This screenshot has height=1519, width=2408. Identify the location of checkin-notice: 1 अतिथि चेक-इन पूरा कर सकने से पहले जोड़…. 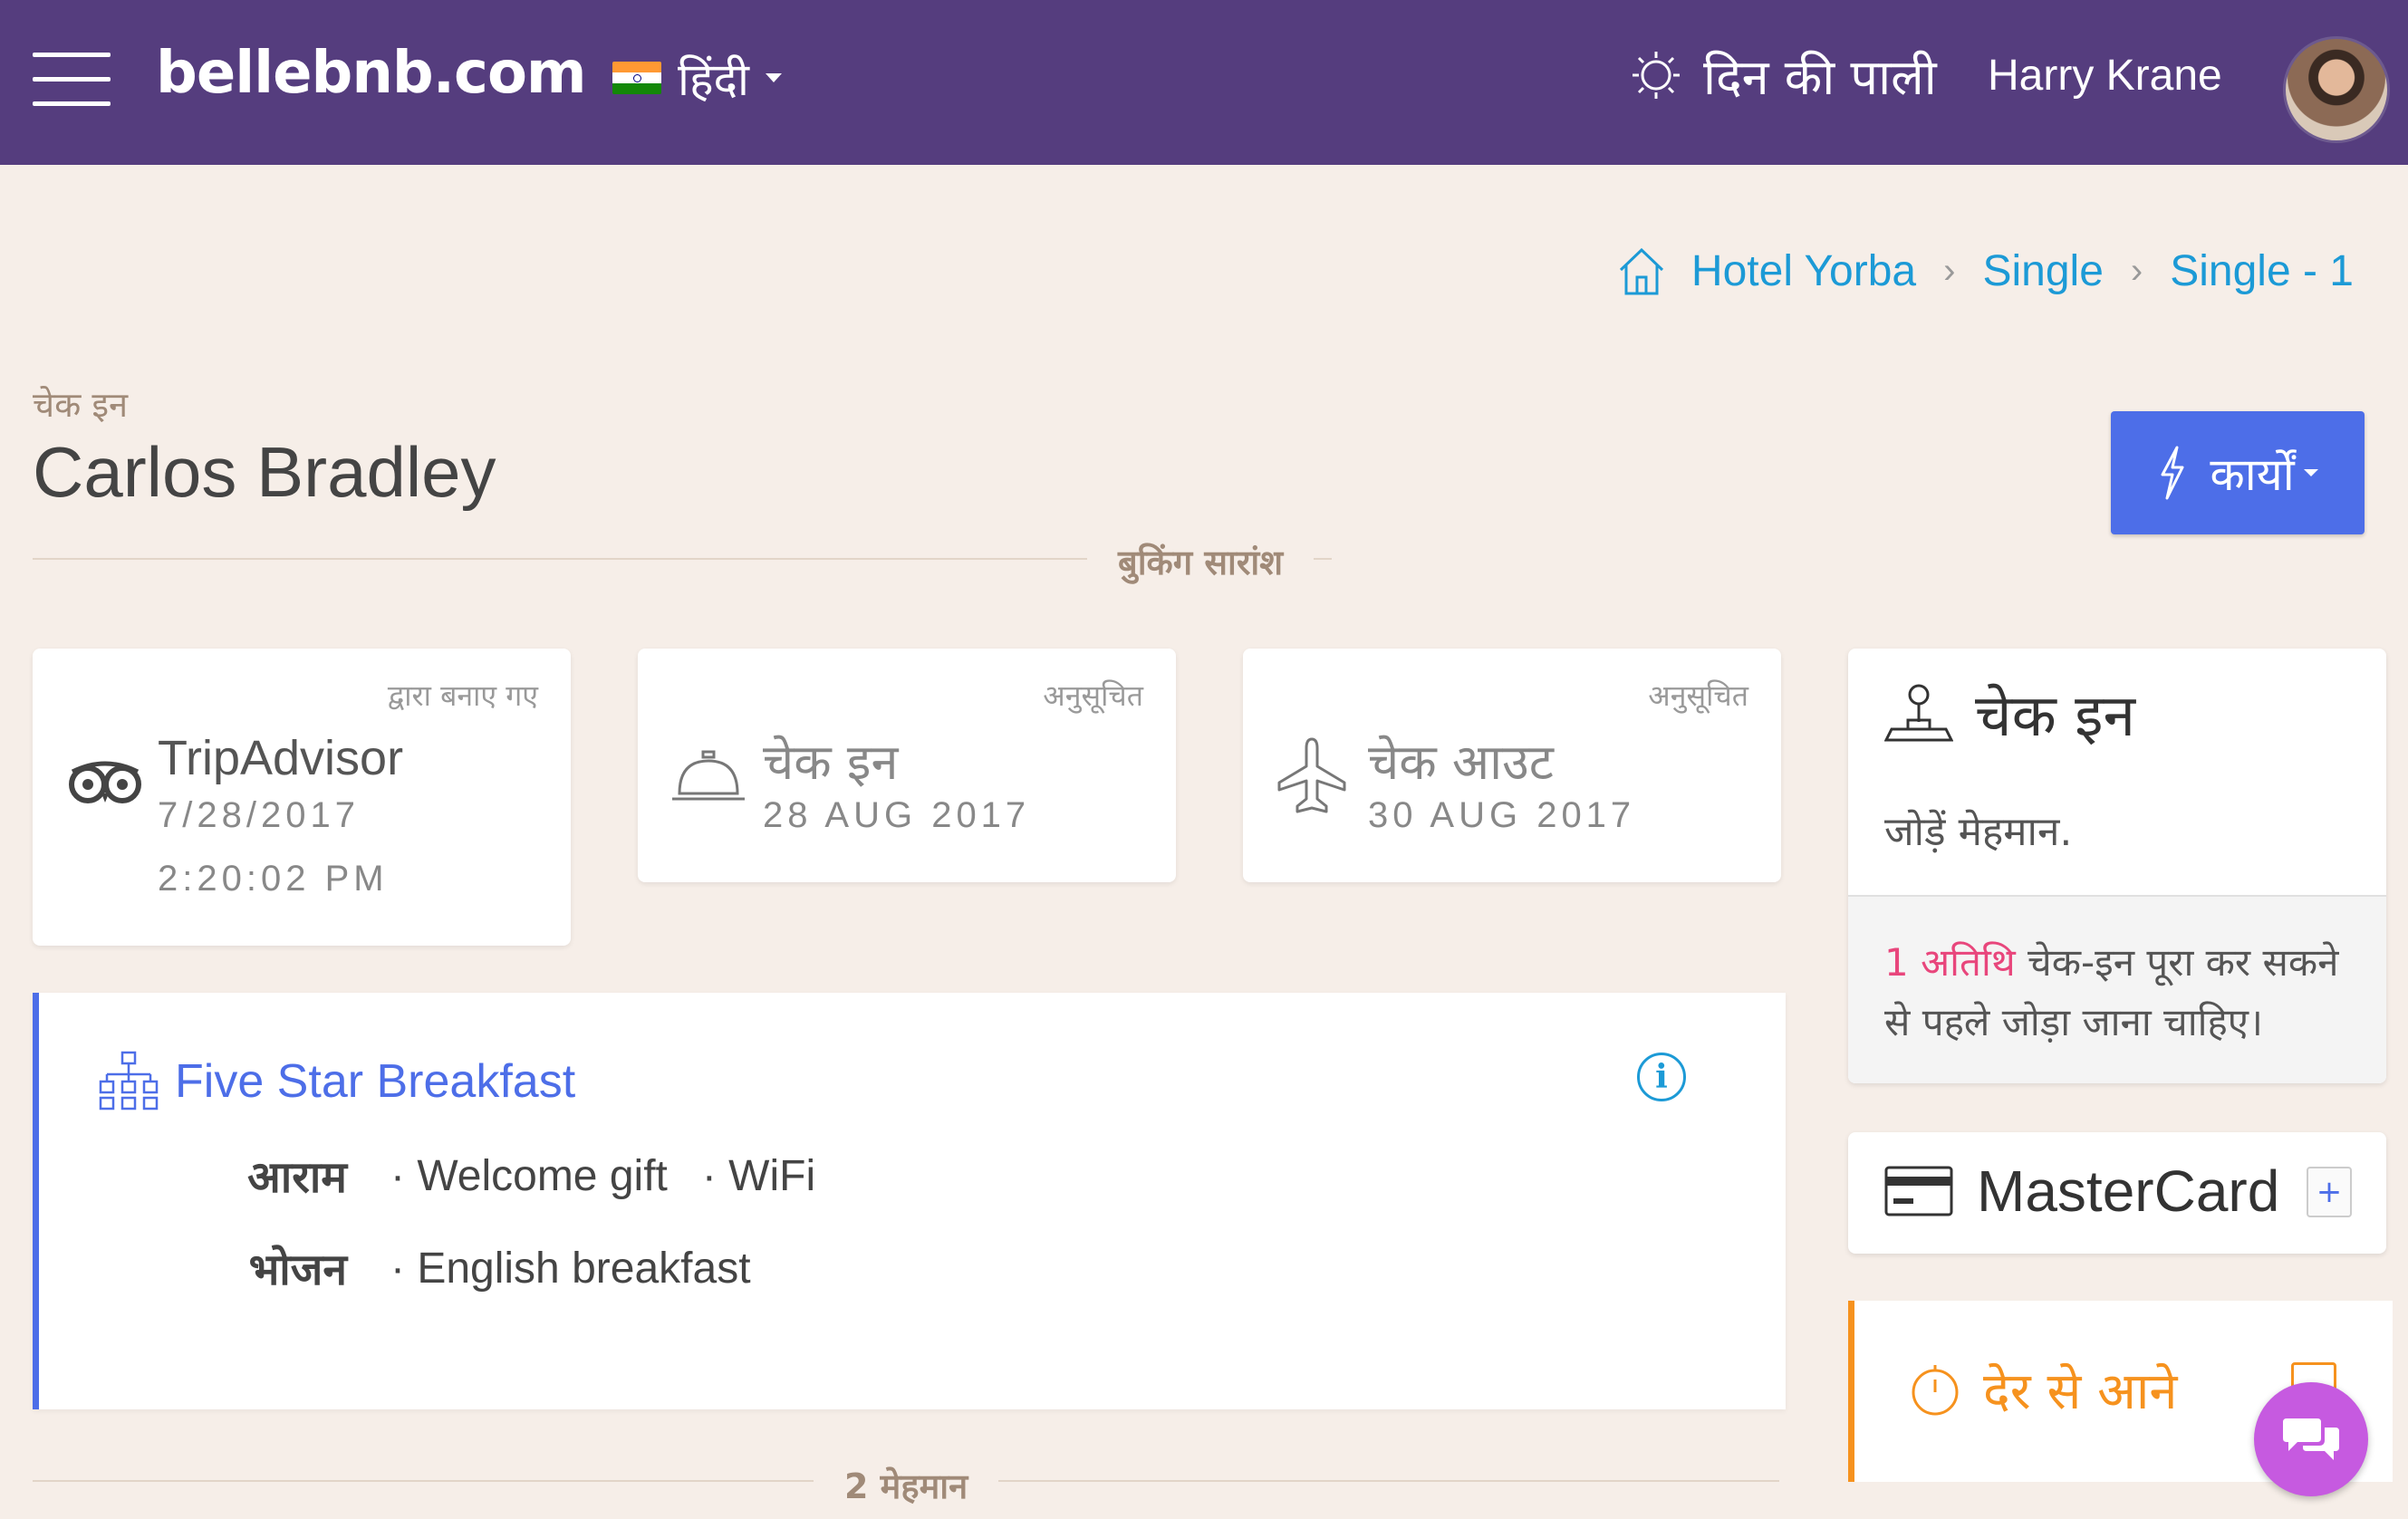
(2117, 989).